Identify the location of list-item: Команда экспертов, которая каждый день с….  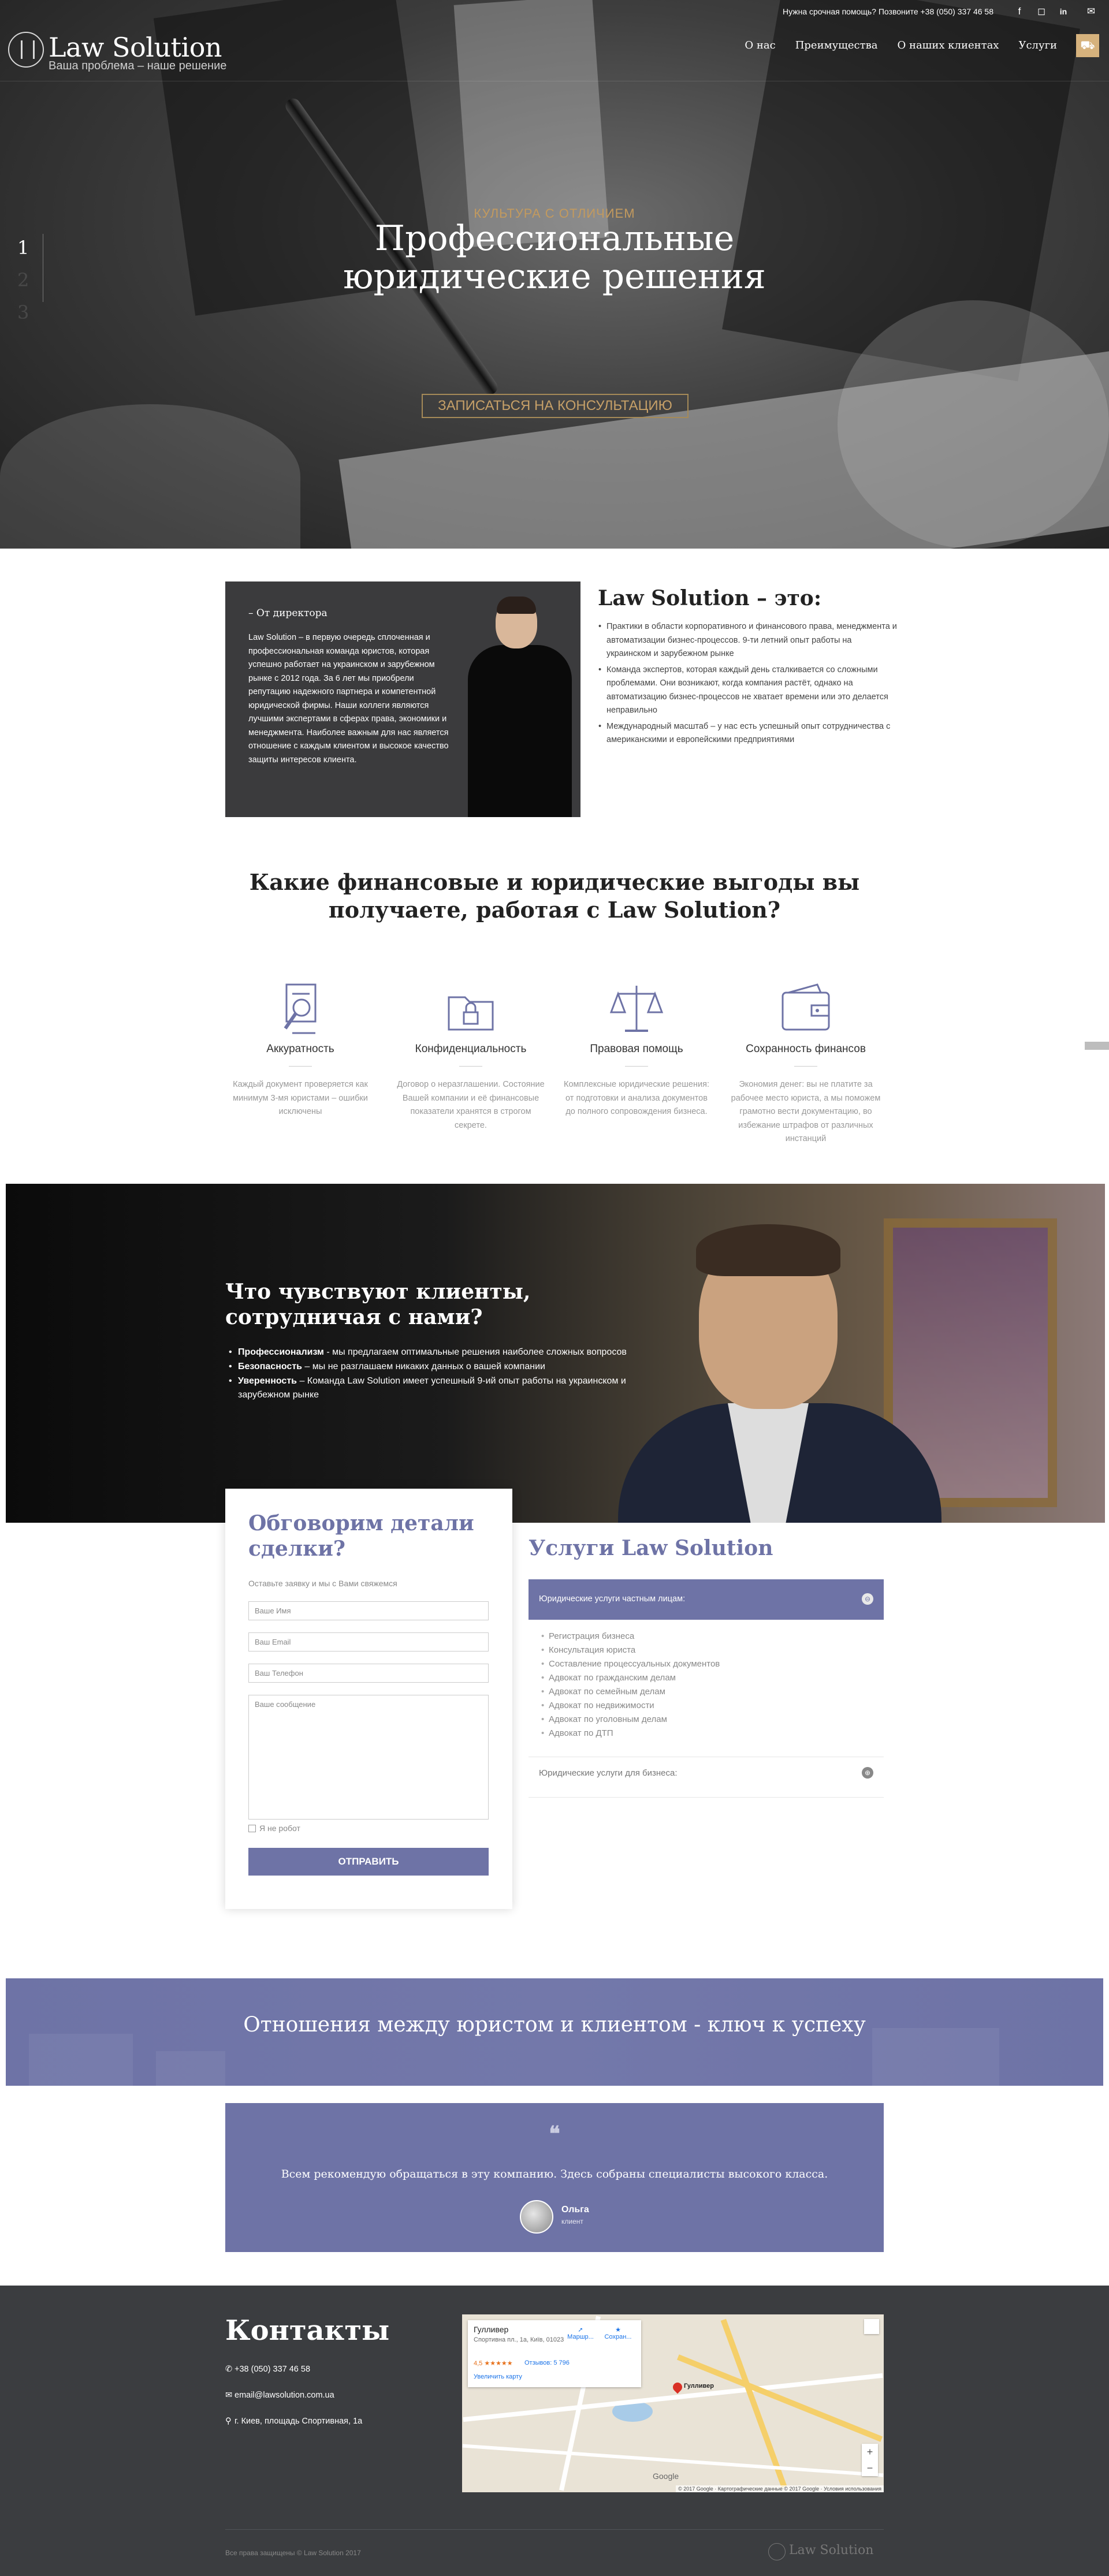
(748, 690).